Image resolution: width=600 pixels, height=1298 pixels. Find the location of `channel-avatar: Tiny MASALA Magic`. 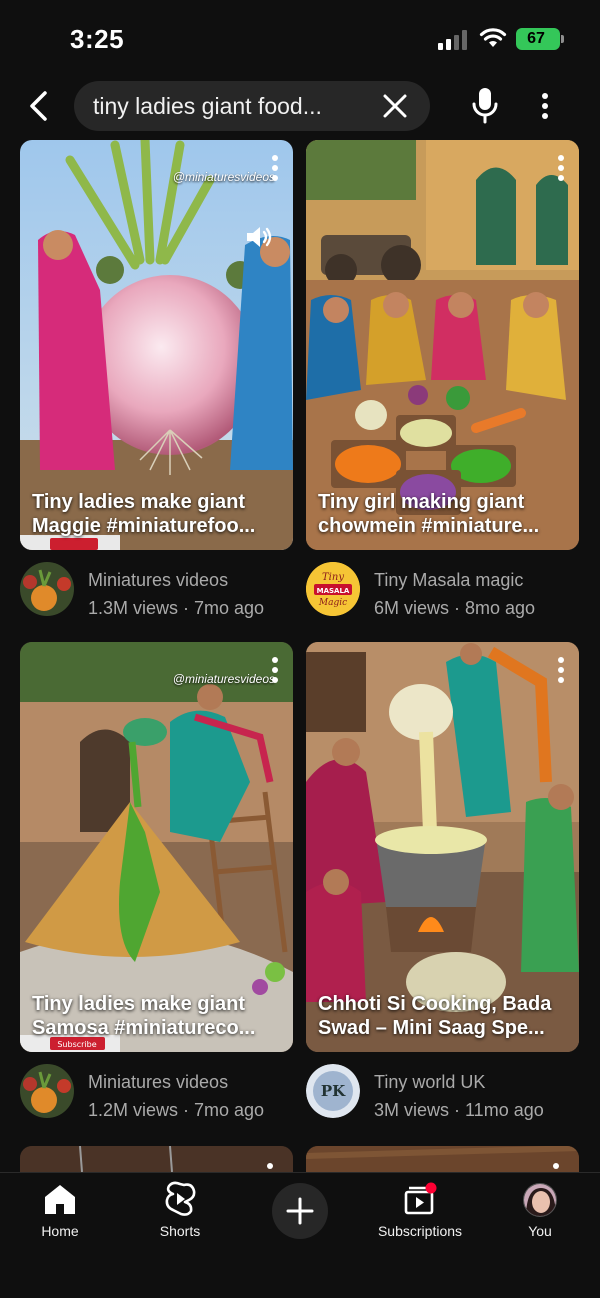

channel-avatar: Tiny MASALA Magic is located at coordinates (333, 589).